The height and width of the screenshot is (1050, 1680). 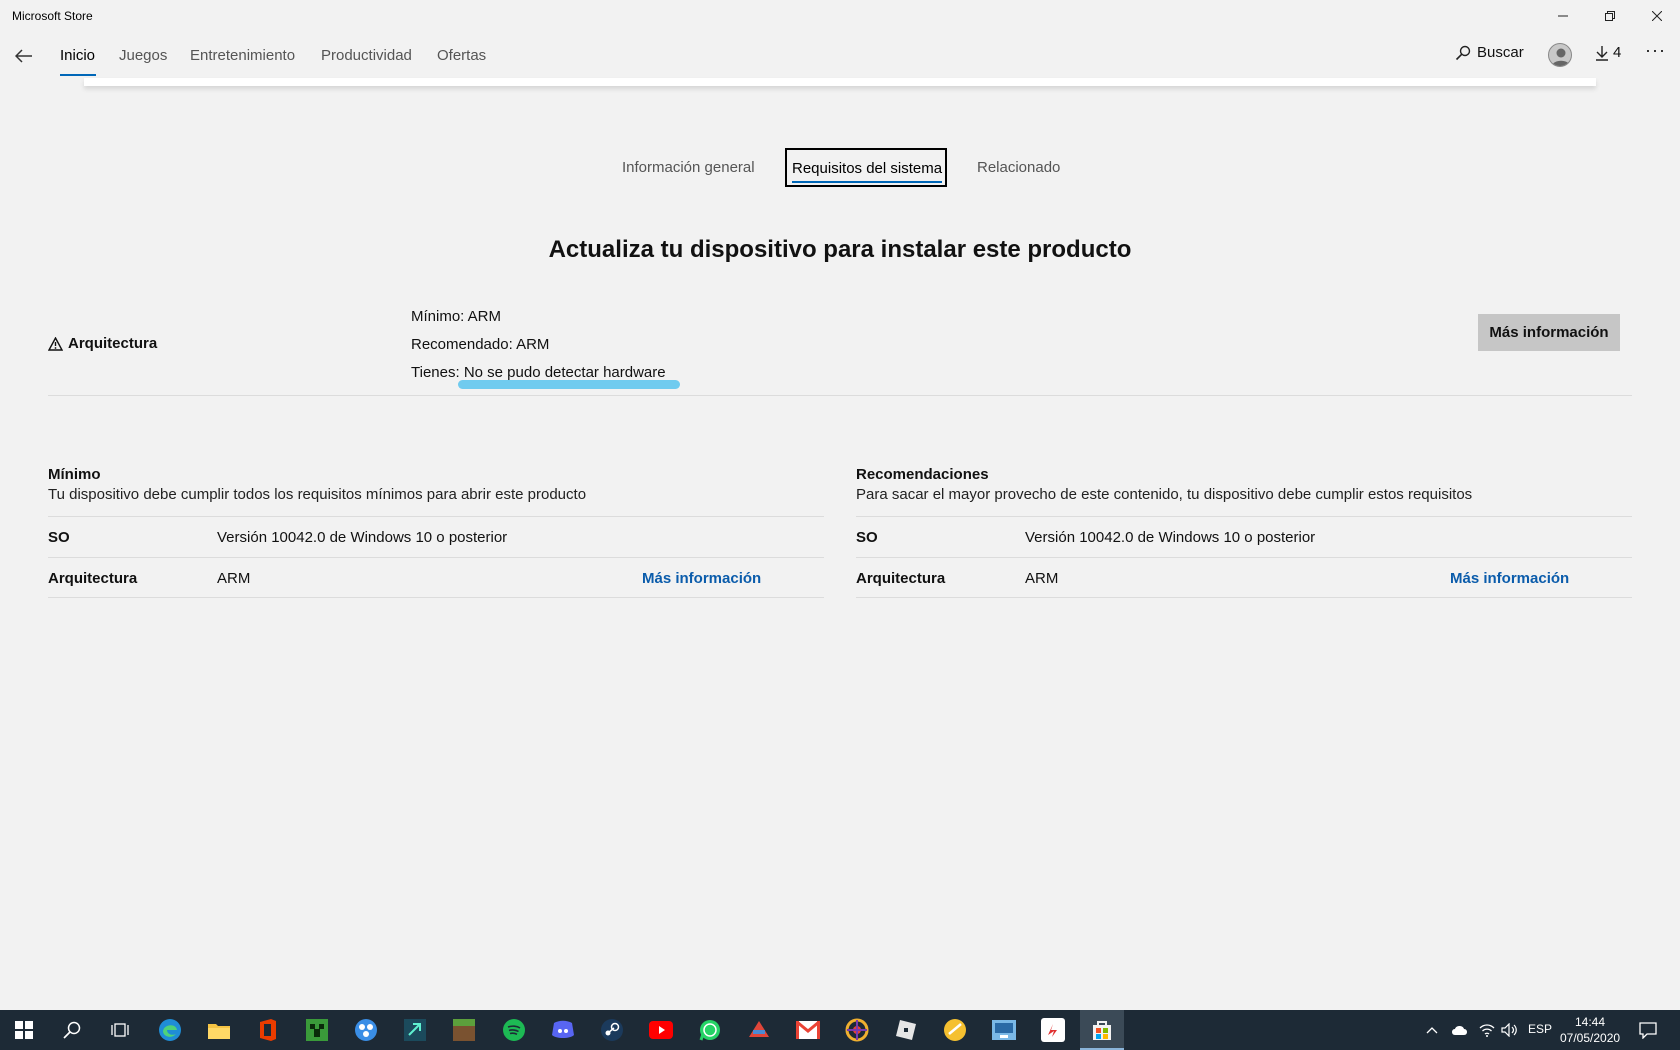 I want to click on red-app-icon, so click(x=759, y=1029).